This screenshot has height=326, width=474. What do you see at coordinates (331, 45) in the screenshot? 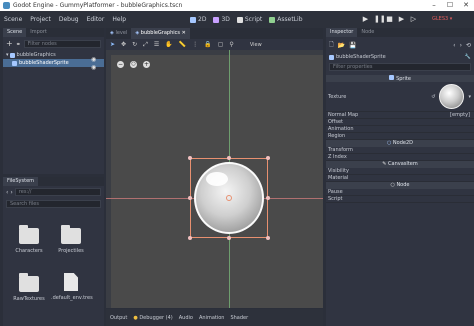
I see `new-resource-icon: 🗋` at bounding box center [331, 45].